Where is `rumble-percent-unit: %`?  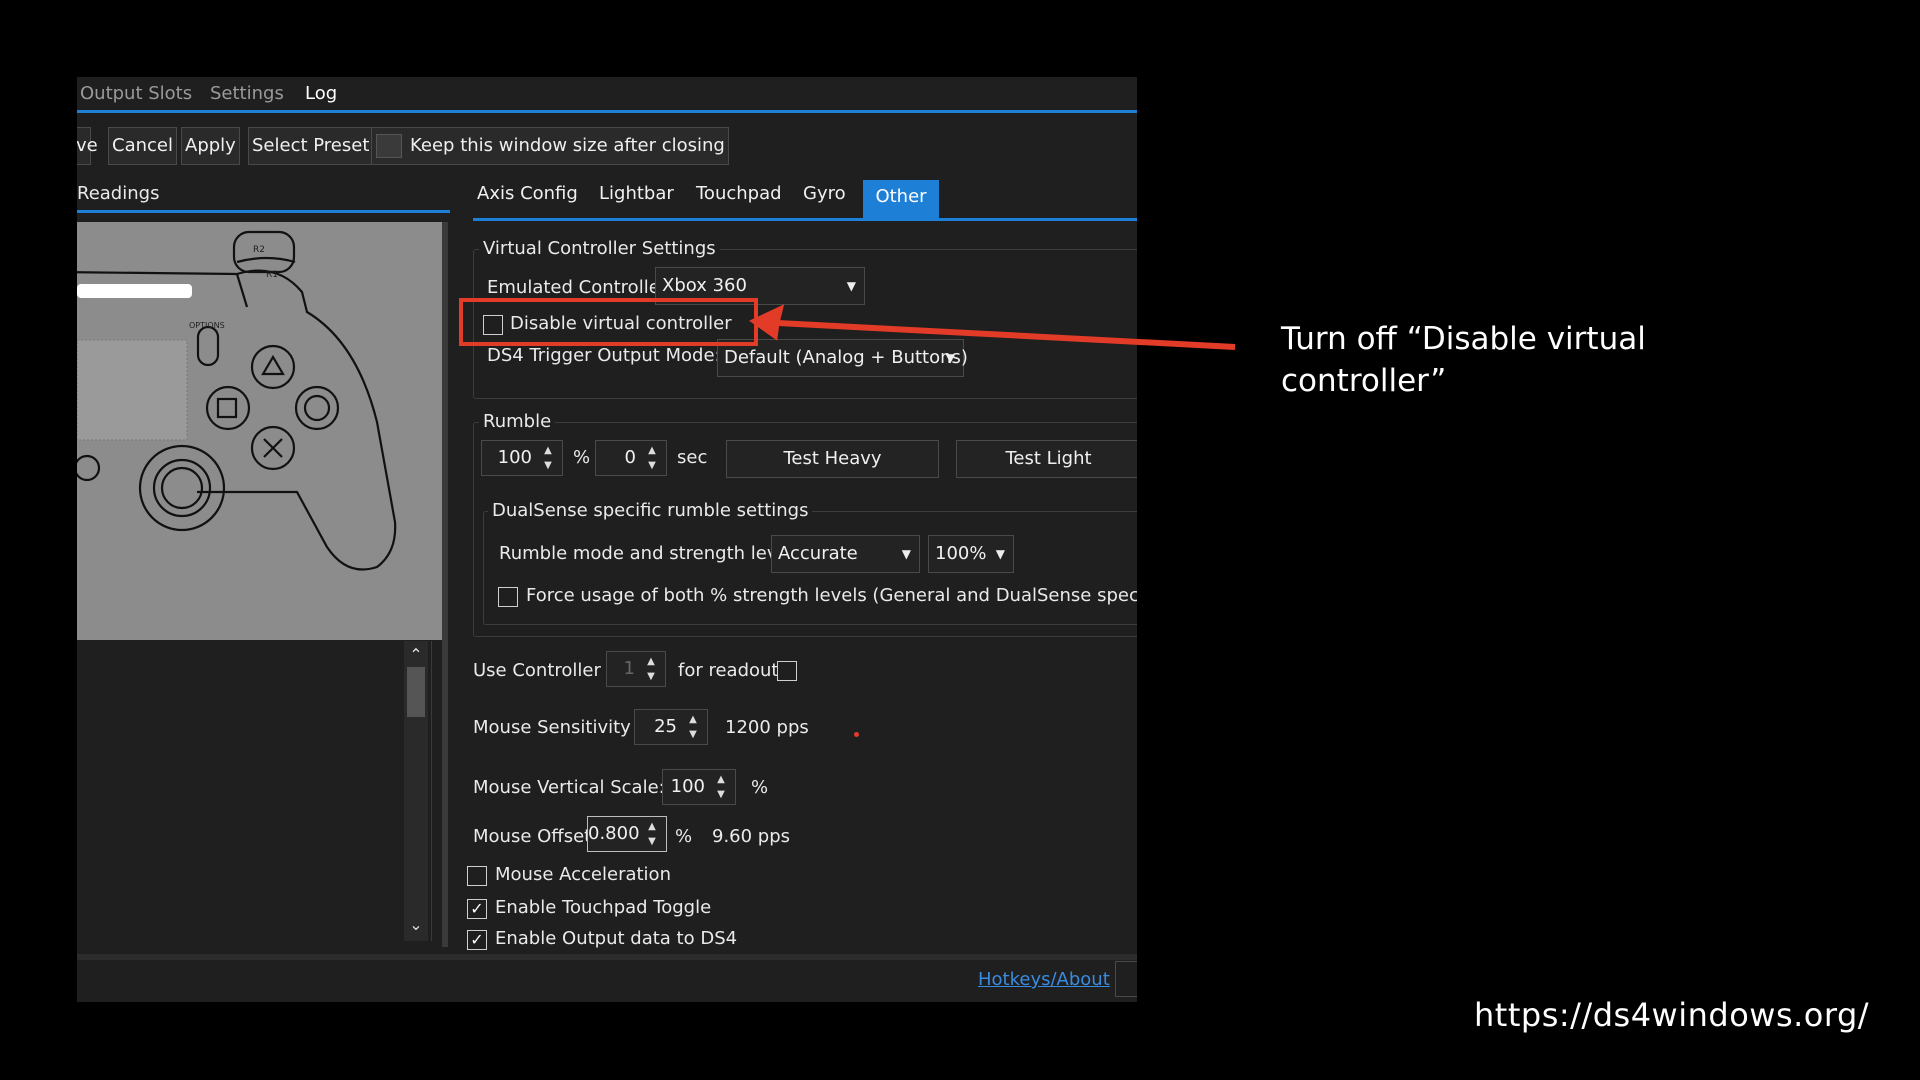 rumble-percent-unit: % is located at coordinates (582, 457).